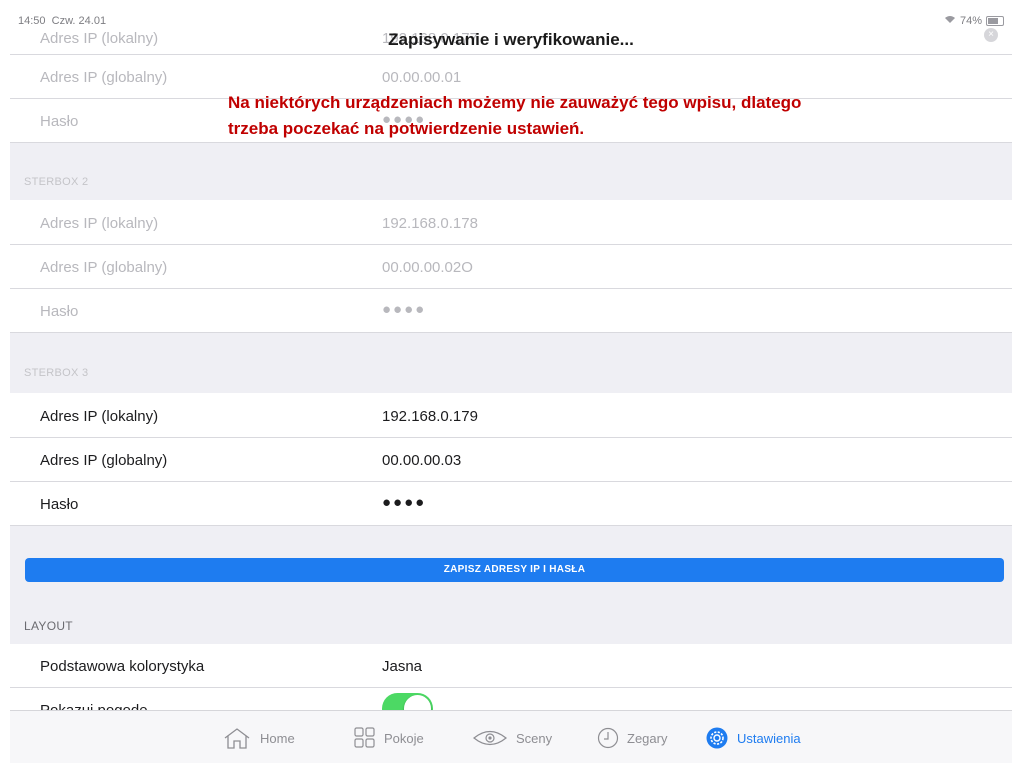 The height and width of the screenshot is (763, 1012). I want to click on row-label: Podstawowa kolorystyka, so click(122, 666).